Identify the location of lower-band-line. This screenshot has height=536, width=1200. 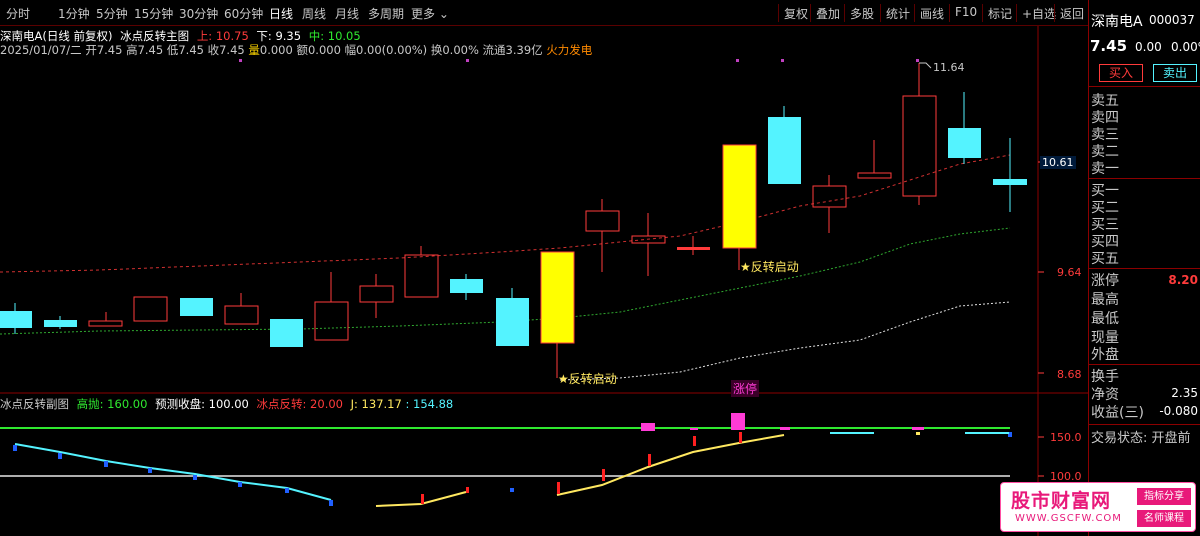
(785, 341).